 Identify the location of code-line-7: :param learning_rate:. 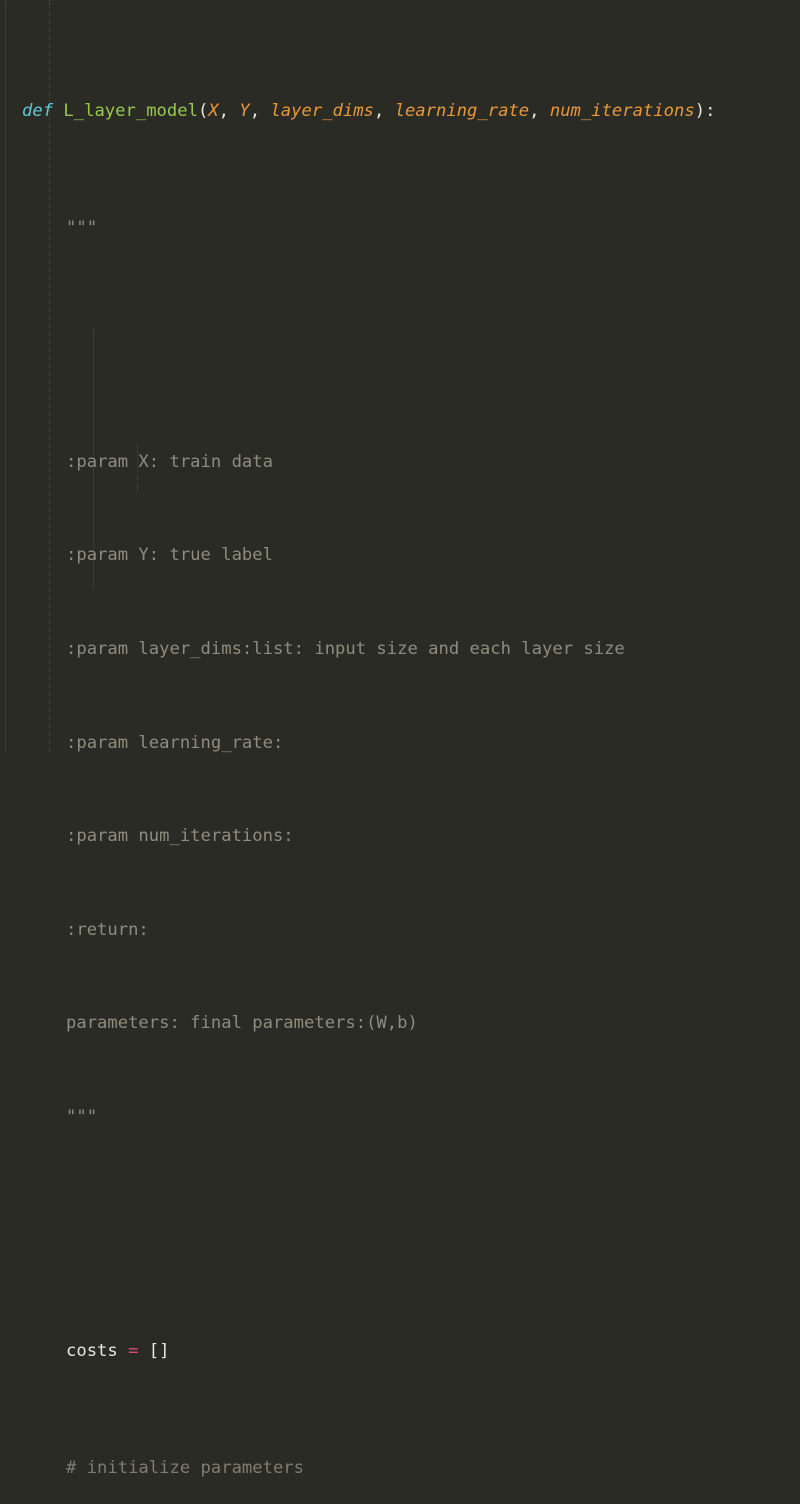
(386, 743).